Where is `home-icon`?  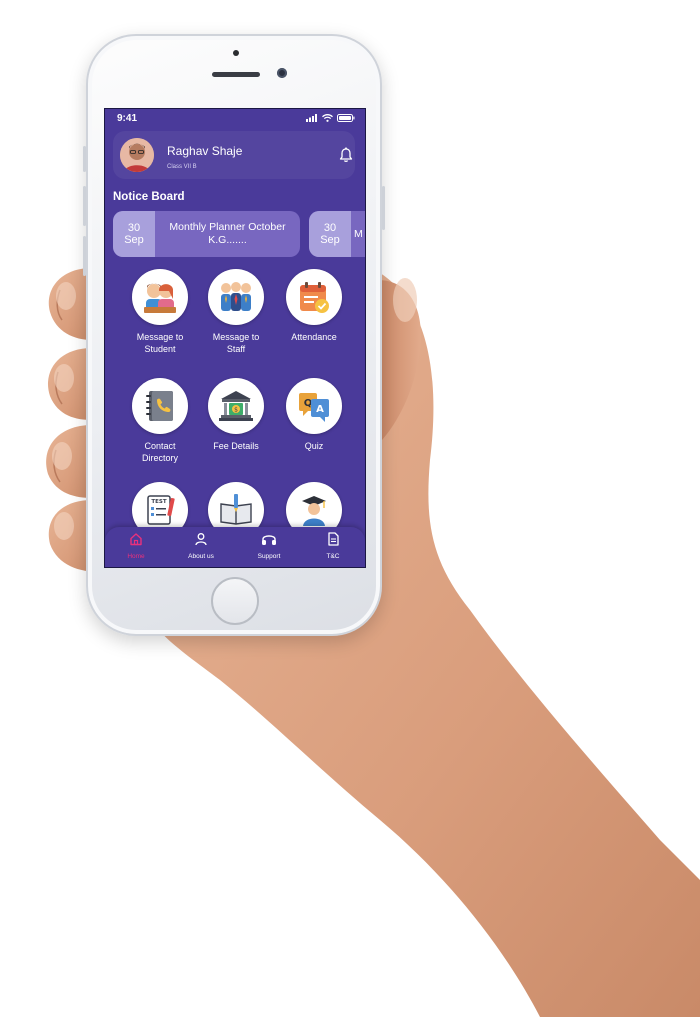
home-icon is located at coordinates (136, 539).